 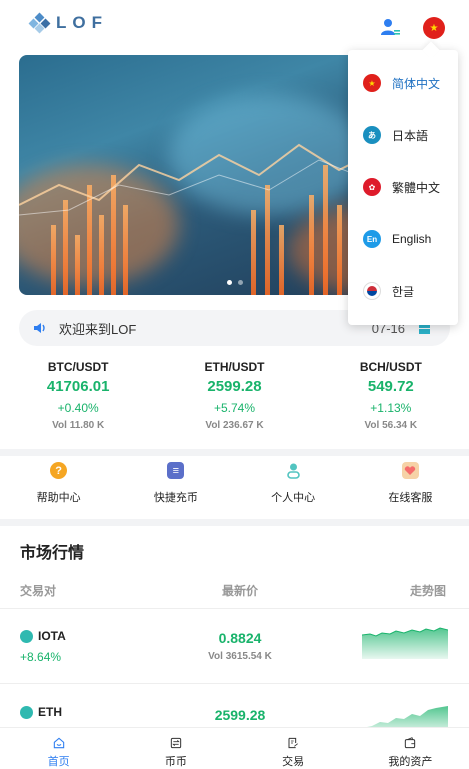 What do you see at coordinates (293, 762) in the screenshot?
I see `nav-label: 交易` at bounding box center [293, 762].